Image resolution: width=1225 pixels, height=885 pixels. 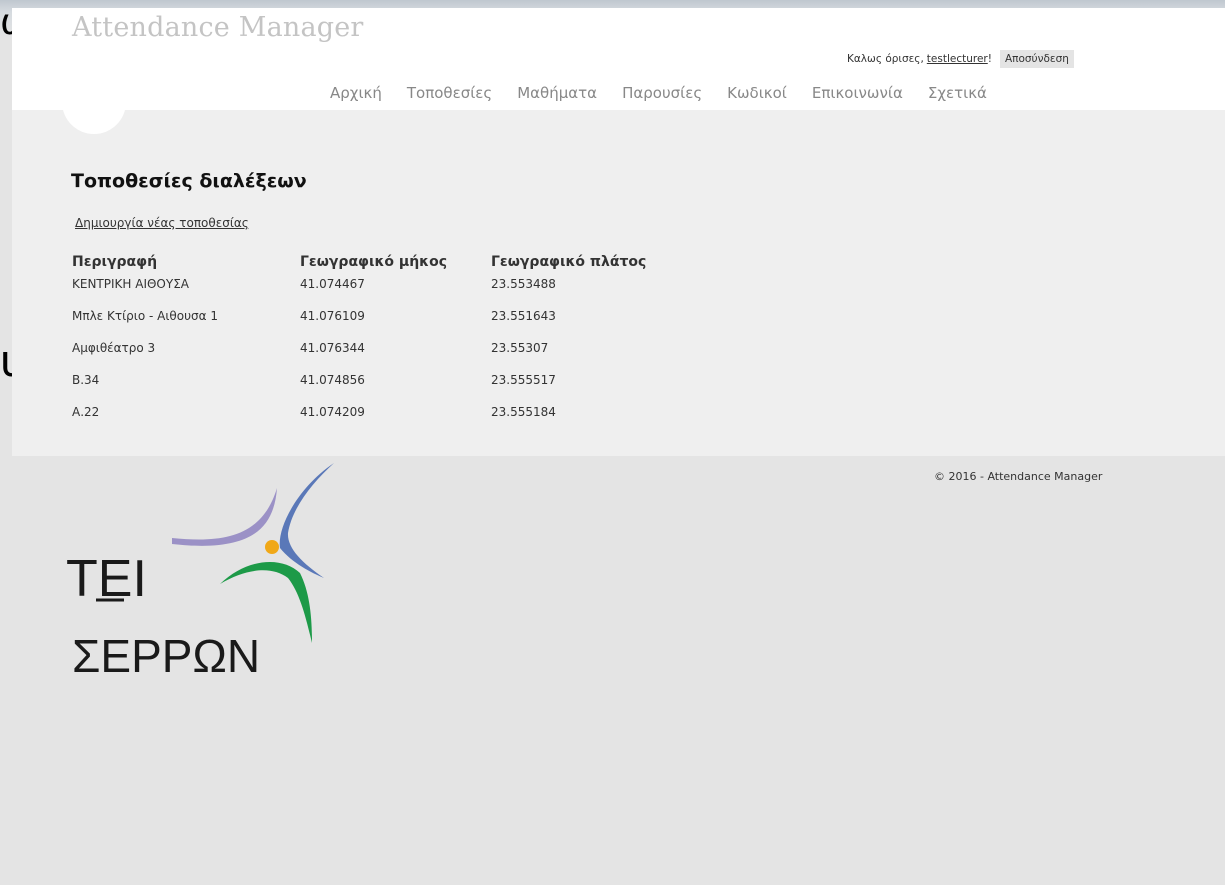 What do you see at coordinates (356, 93) in the screenshot?
I see `nav-home: Αρχική` at bounding box center [356, 93].